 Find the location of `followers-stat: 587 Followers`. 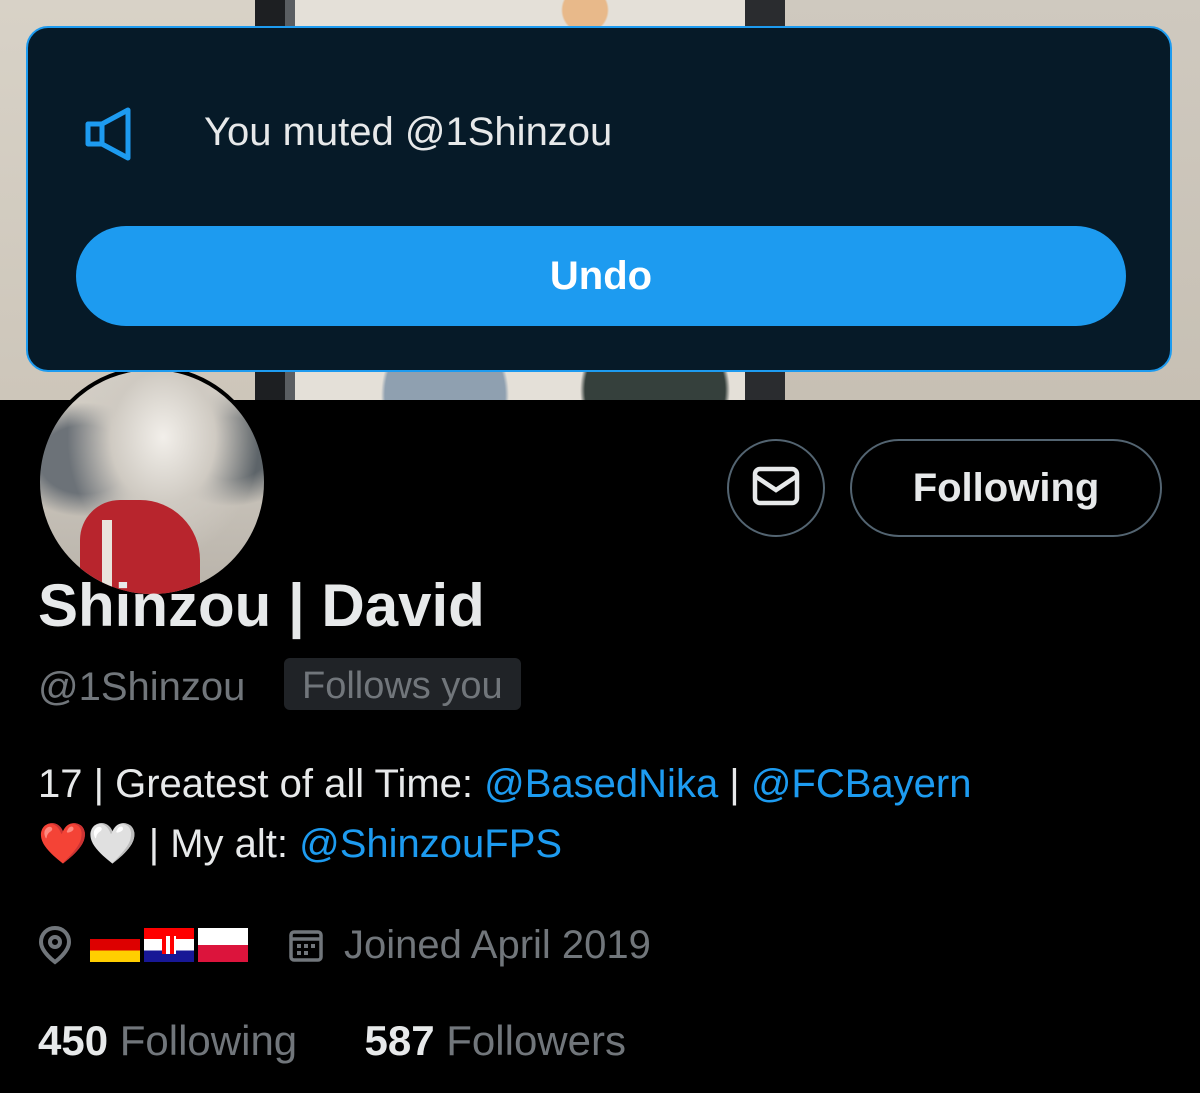

followers-stat: 587 Followers is located at coordinates (495, 1040).